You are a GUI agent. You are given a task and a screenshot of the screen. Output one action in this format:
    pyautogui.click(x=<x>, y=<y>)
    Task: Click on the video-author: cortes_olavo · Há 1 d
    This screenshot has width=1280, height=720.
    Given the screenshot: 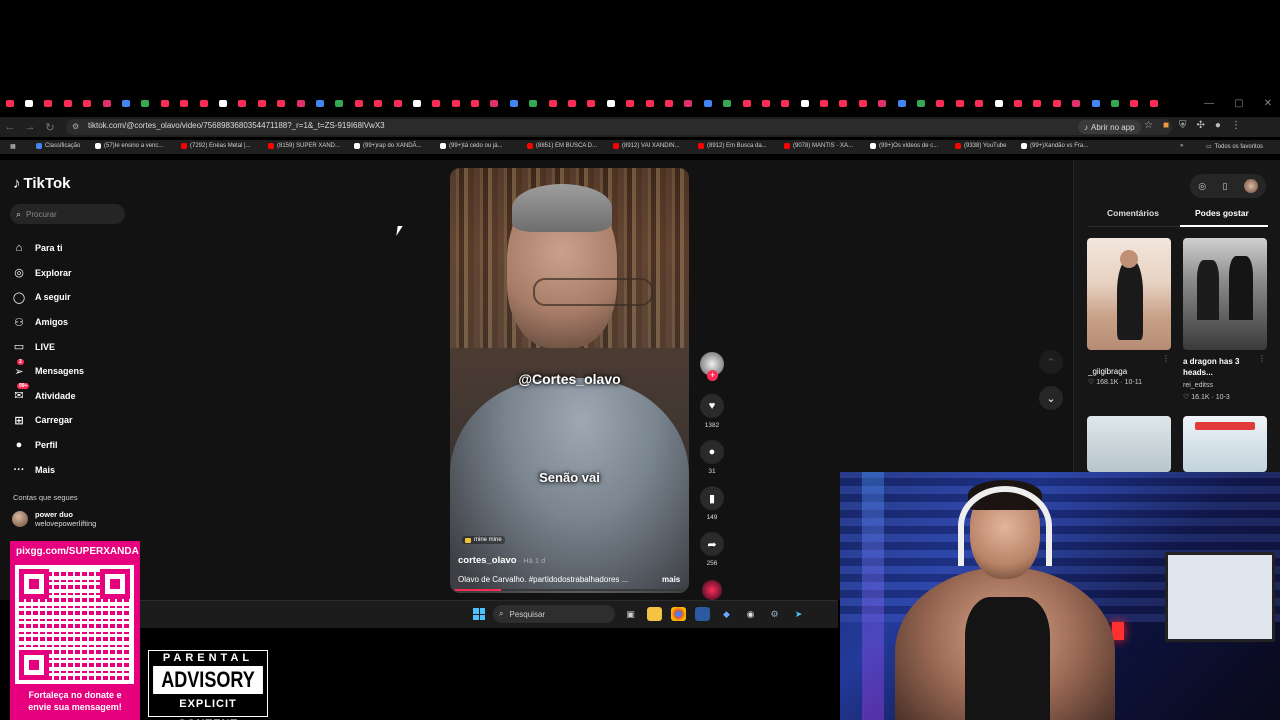 What is the action you would take?
    pyautogui.click(x=501, y=560)
    